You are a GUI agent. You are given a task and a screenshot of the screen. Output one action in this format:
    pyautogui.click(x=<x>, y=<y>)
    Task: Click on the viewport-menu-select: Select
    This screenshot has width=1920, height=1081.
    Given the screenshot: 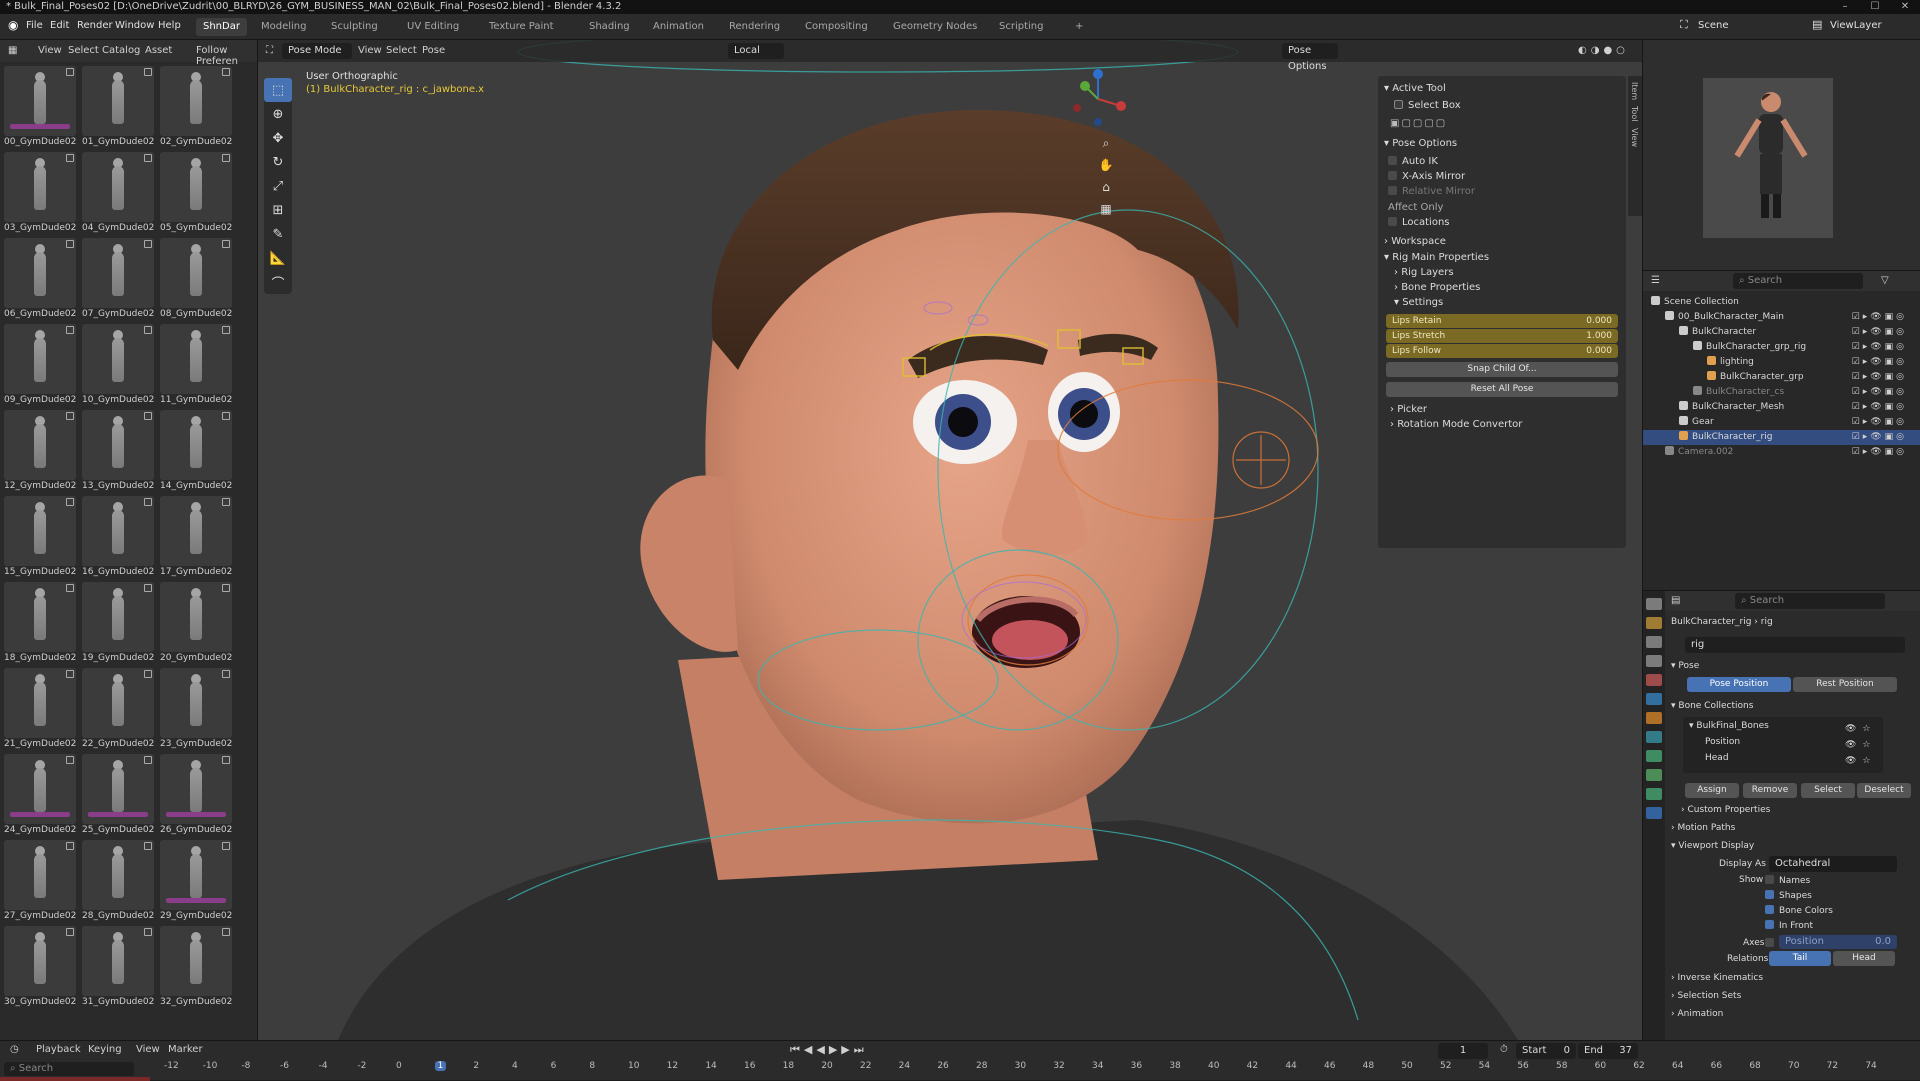 What is the action you would take?
    pyautogui.click(x=401, y=50)
    